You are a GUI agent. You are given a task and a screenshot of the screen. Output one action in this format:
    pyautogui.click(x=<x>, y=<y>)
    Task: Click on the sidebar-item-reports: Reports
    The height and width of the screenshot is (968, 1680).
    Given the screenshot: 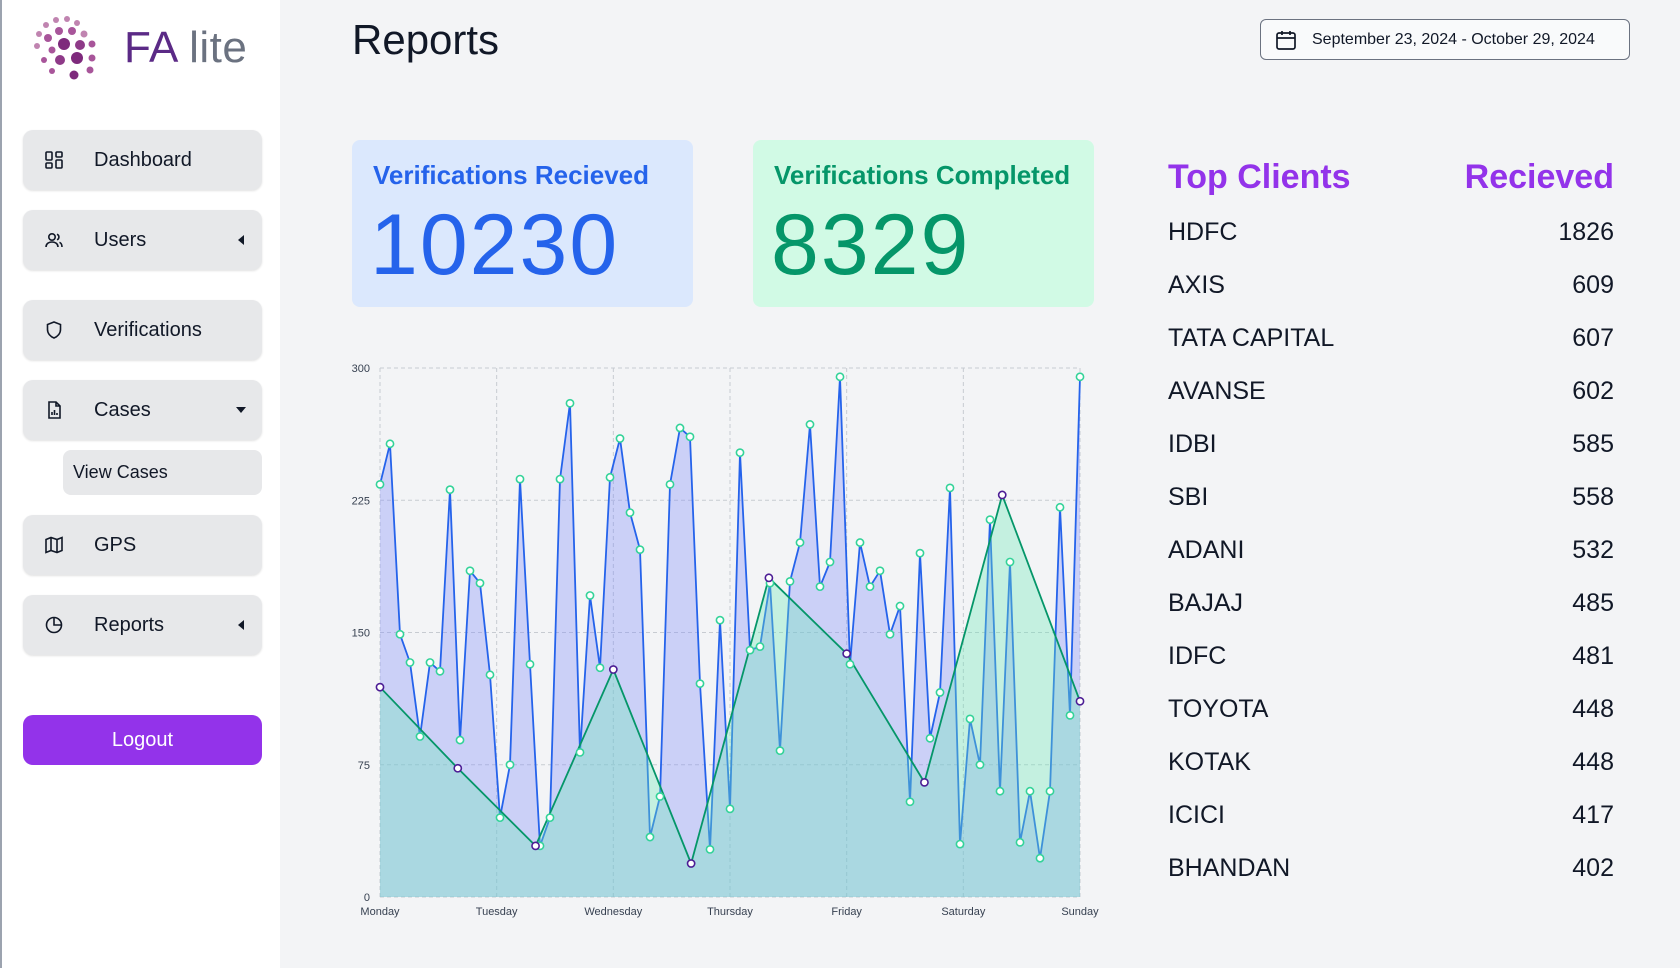 What is the action you would take?
    pyautogui.click(x=142, y=625)
    